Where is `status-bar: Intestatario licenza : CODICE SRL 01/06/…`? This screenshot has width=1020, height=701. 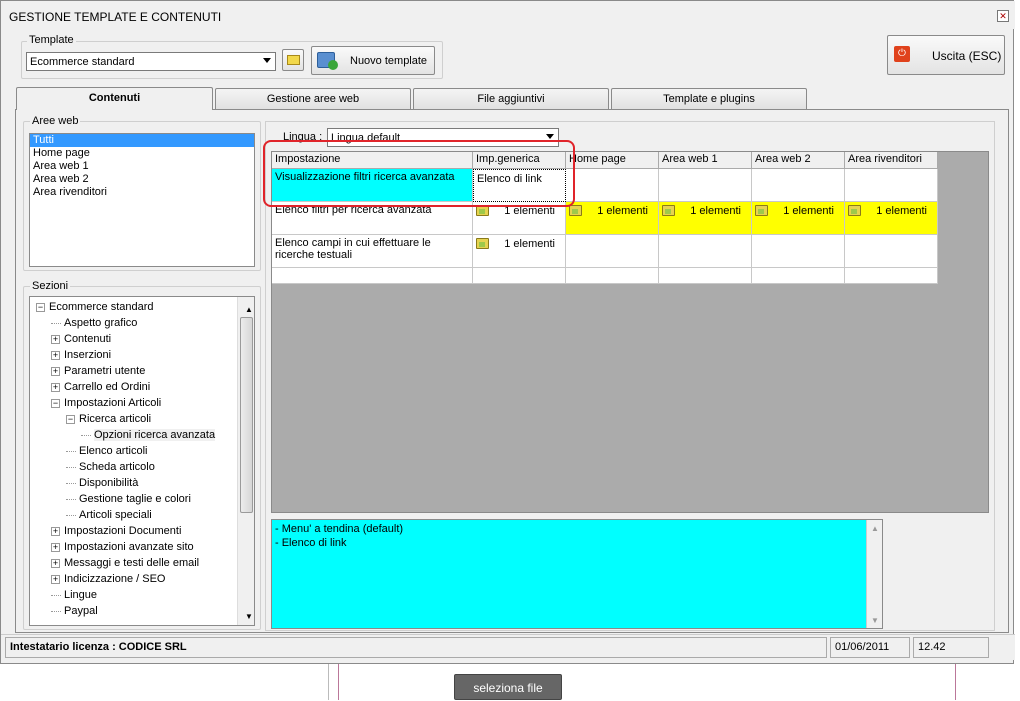
status-bar: Intestatario licenza : CODICE SRL 01/06/… is located at coordinates (508, 647).